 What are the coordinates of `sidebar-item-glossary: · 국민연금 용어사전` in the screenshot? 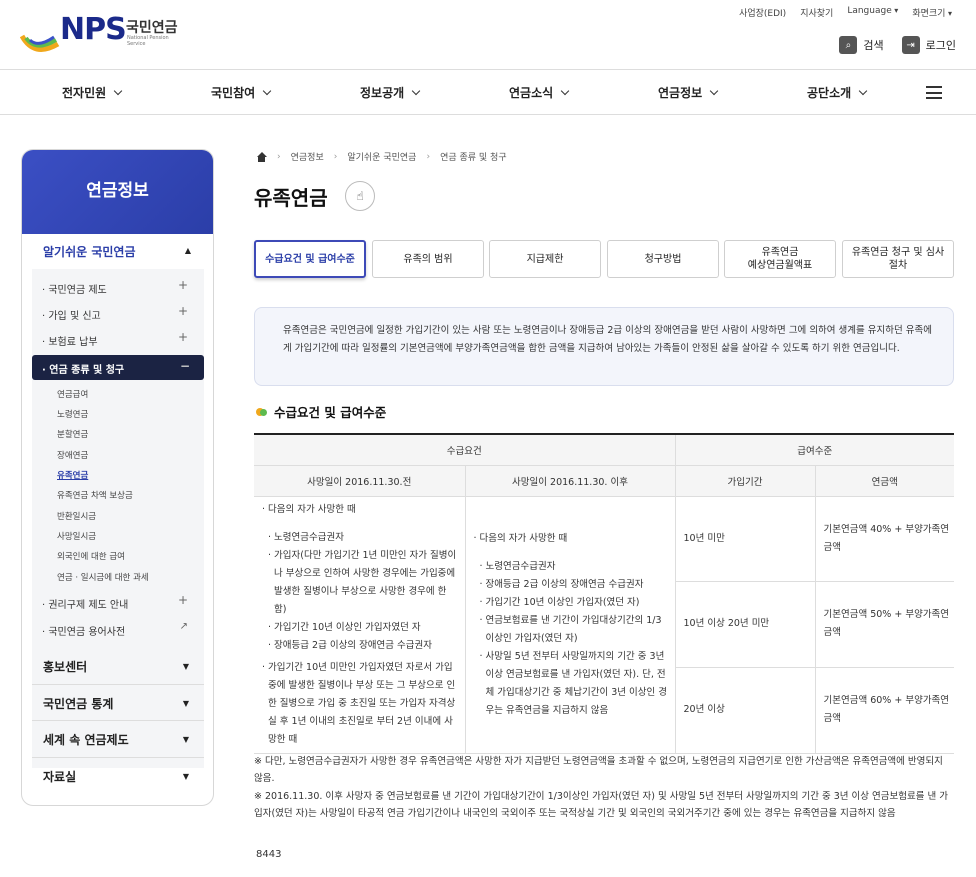 It's located at (83, 630).